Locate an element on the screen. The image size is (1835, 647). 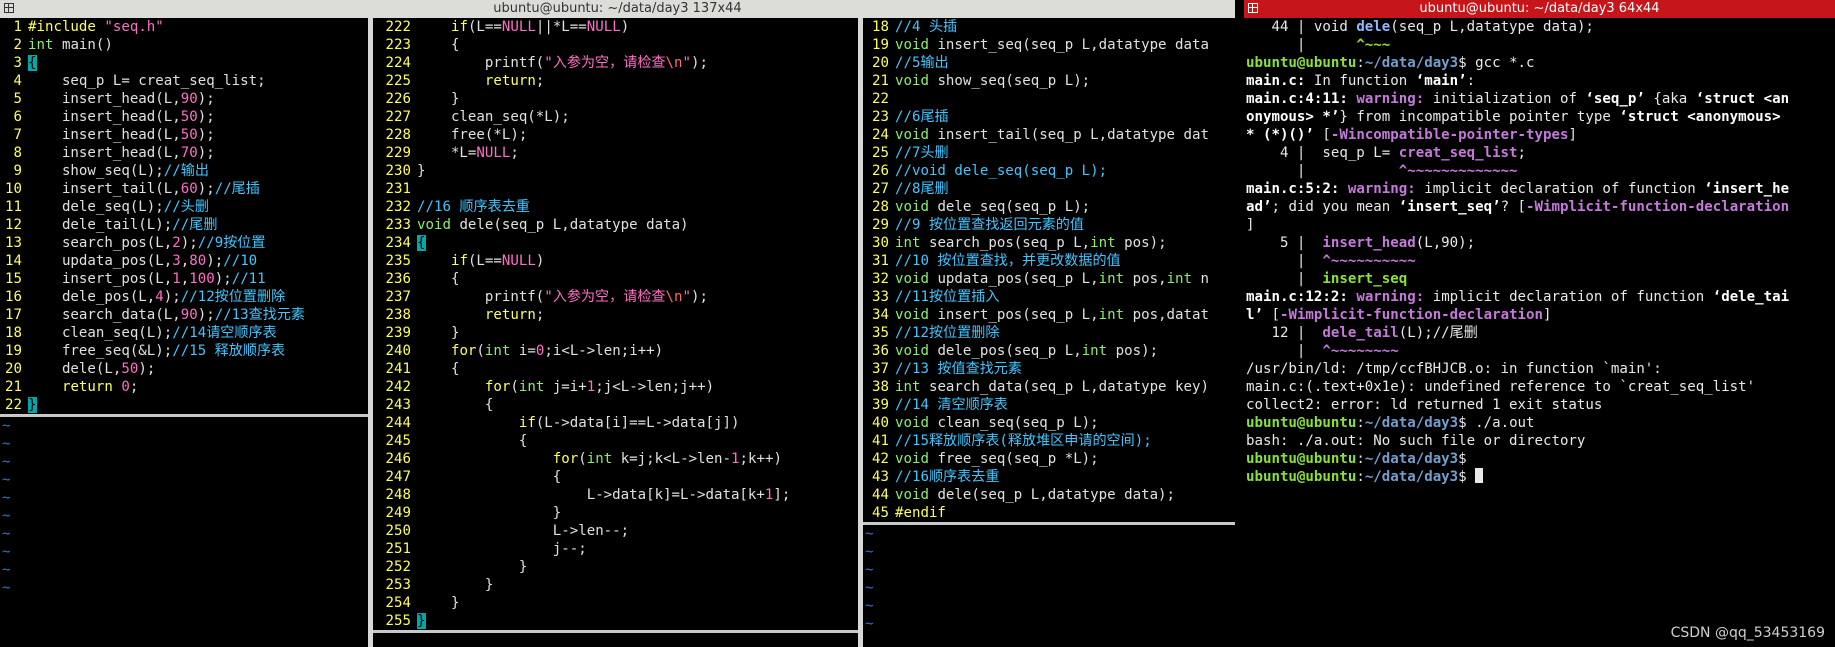
code-line: 235 if(L==NULL) is located at coordinates (615, 261).